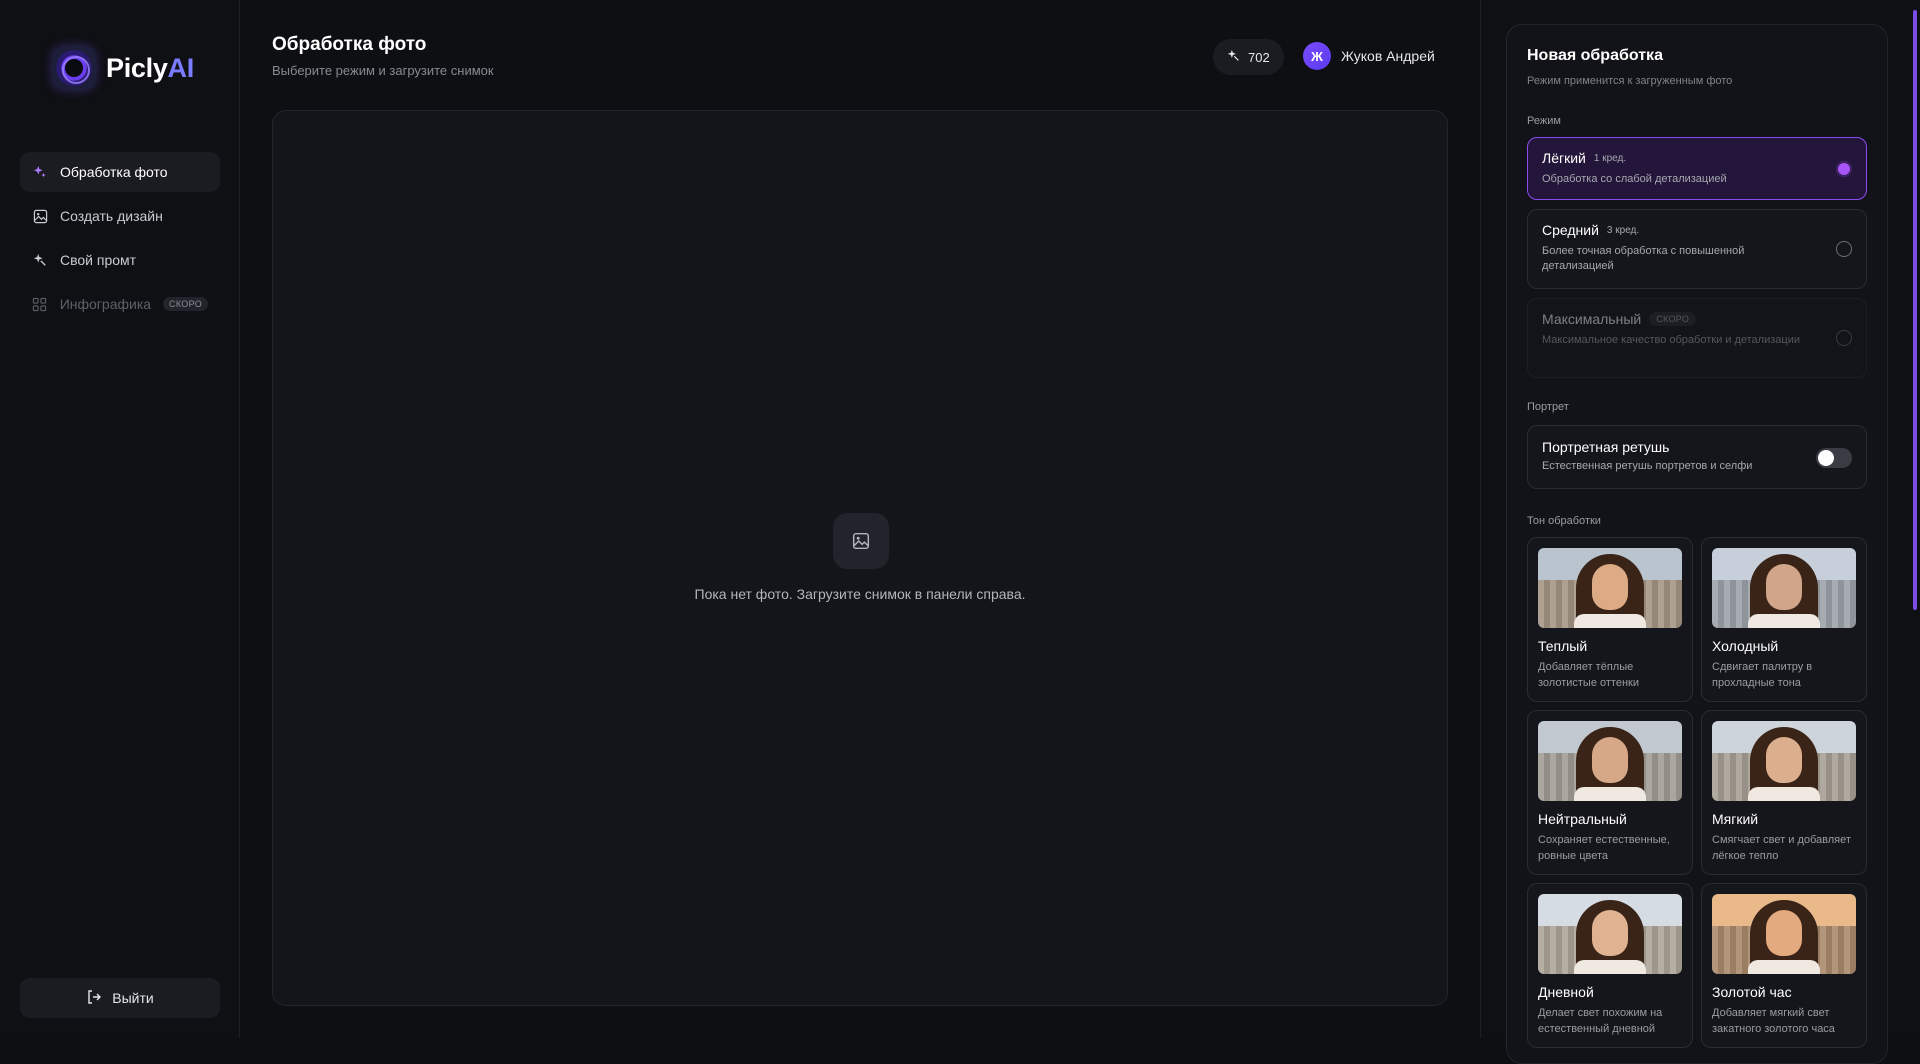 Image resolution: width=1920 pixels, height=1064 pixels. I want to click on sidebar-item-label: Свой промт, so click(98, 260).